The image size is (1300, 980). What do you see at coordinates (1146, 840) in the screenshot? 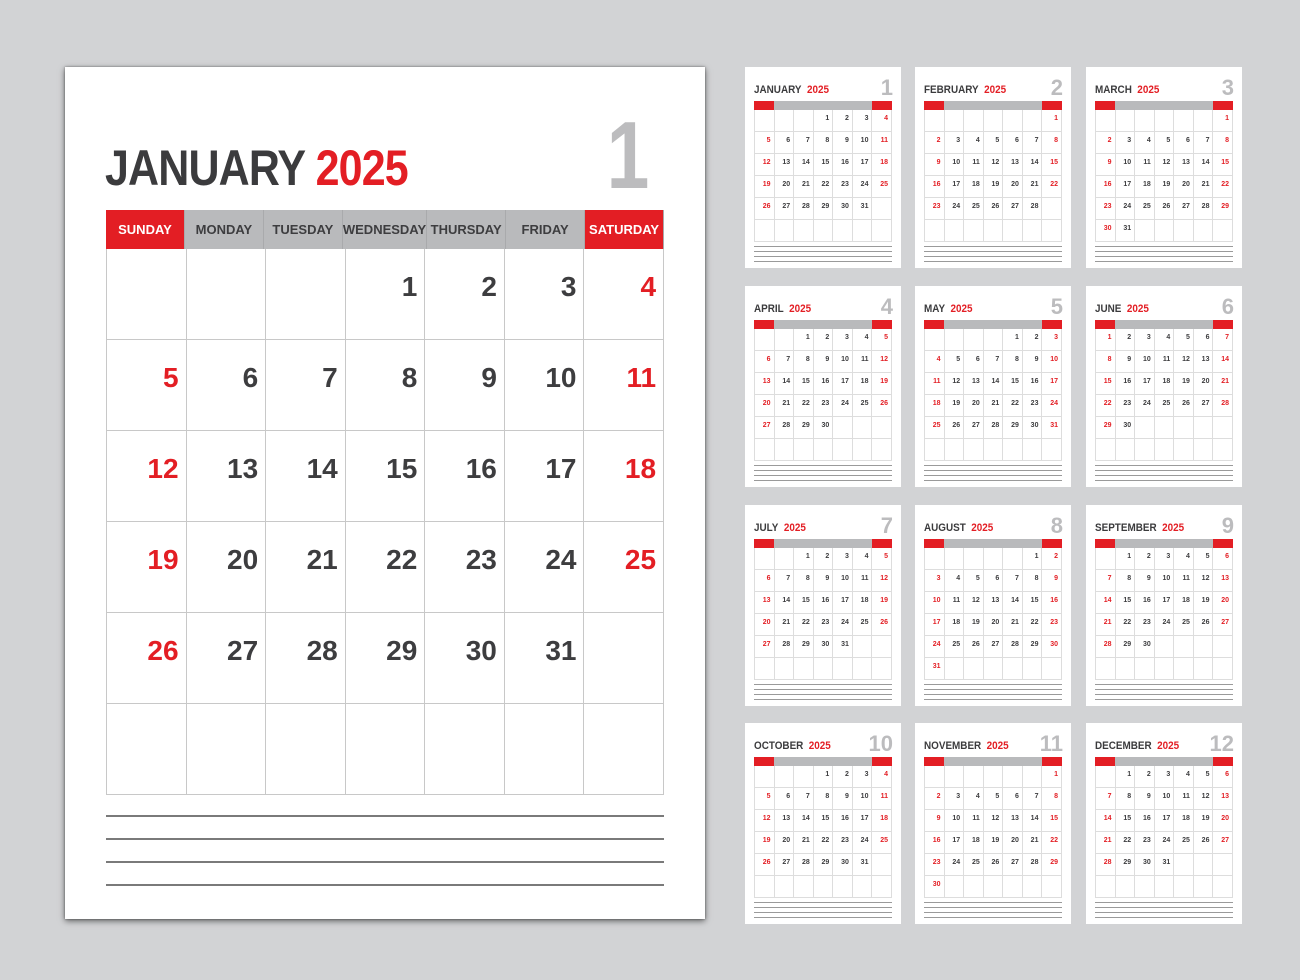
I see `thumbnail-day-number: 23` at bounding box center [1146, 840].